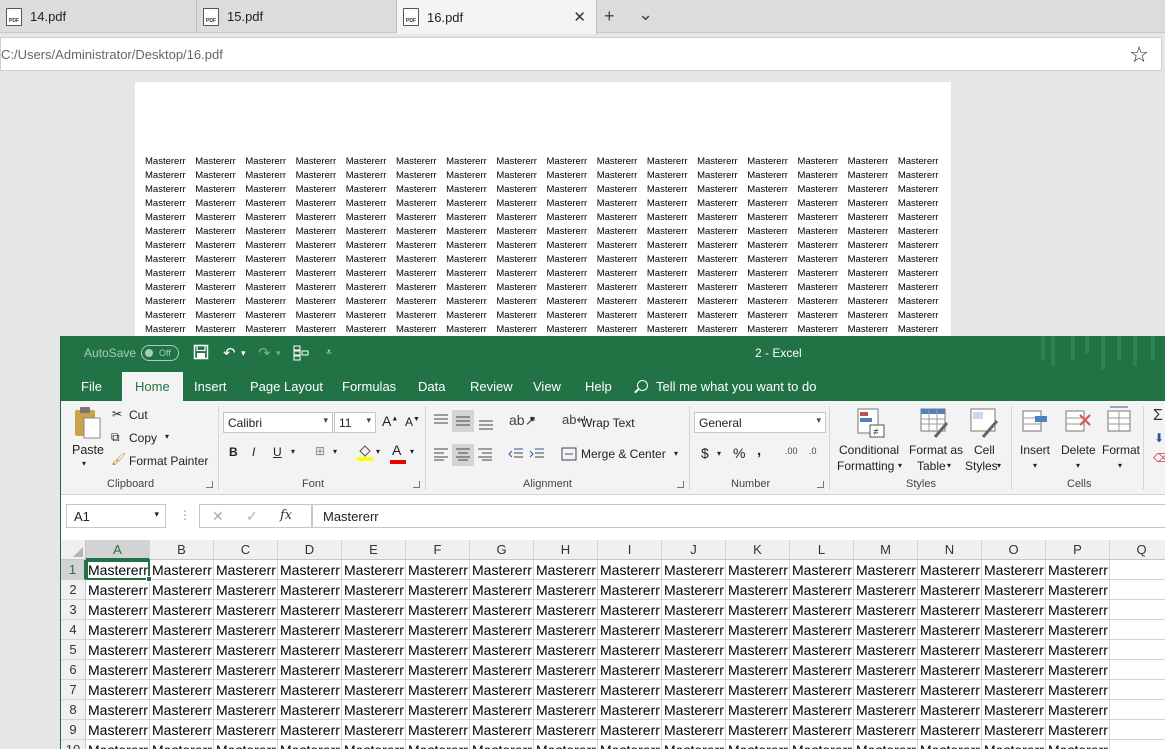 The image size is (1165, 749). I want to click on cell-p7: Mastererr, so click(1078, 690).